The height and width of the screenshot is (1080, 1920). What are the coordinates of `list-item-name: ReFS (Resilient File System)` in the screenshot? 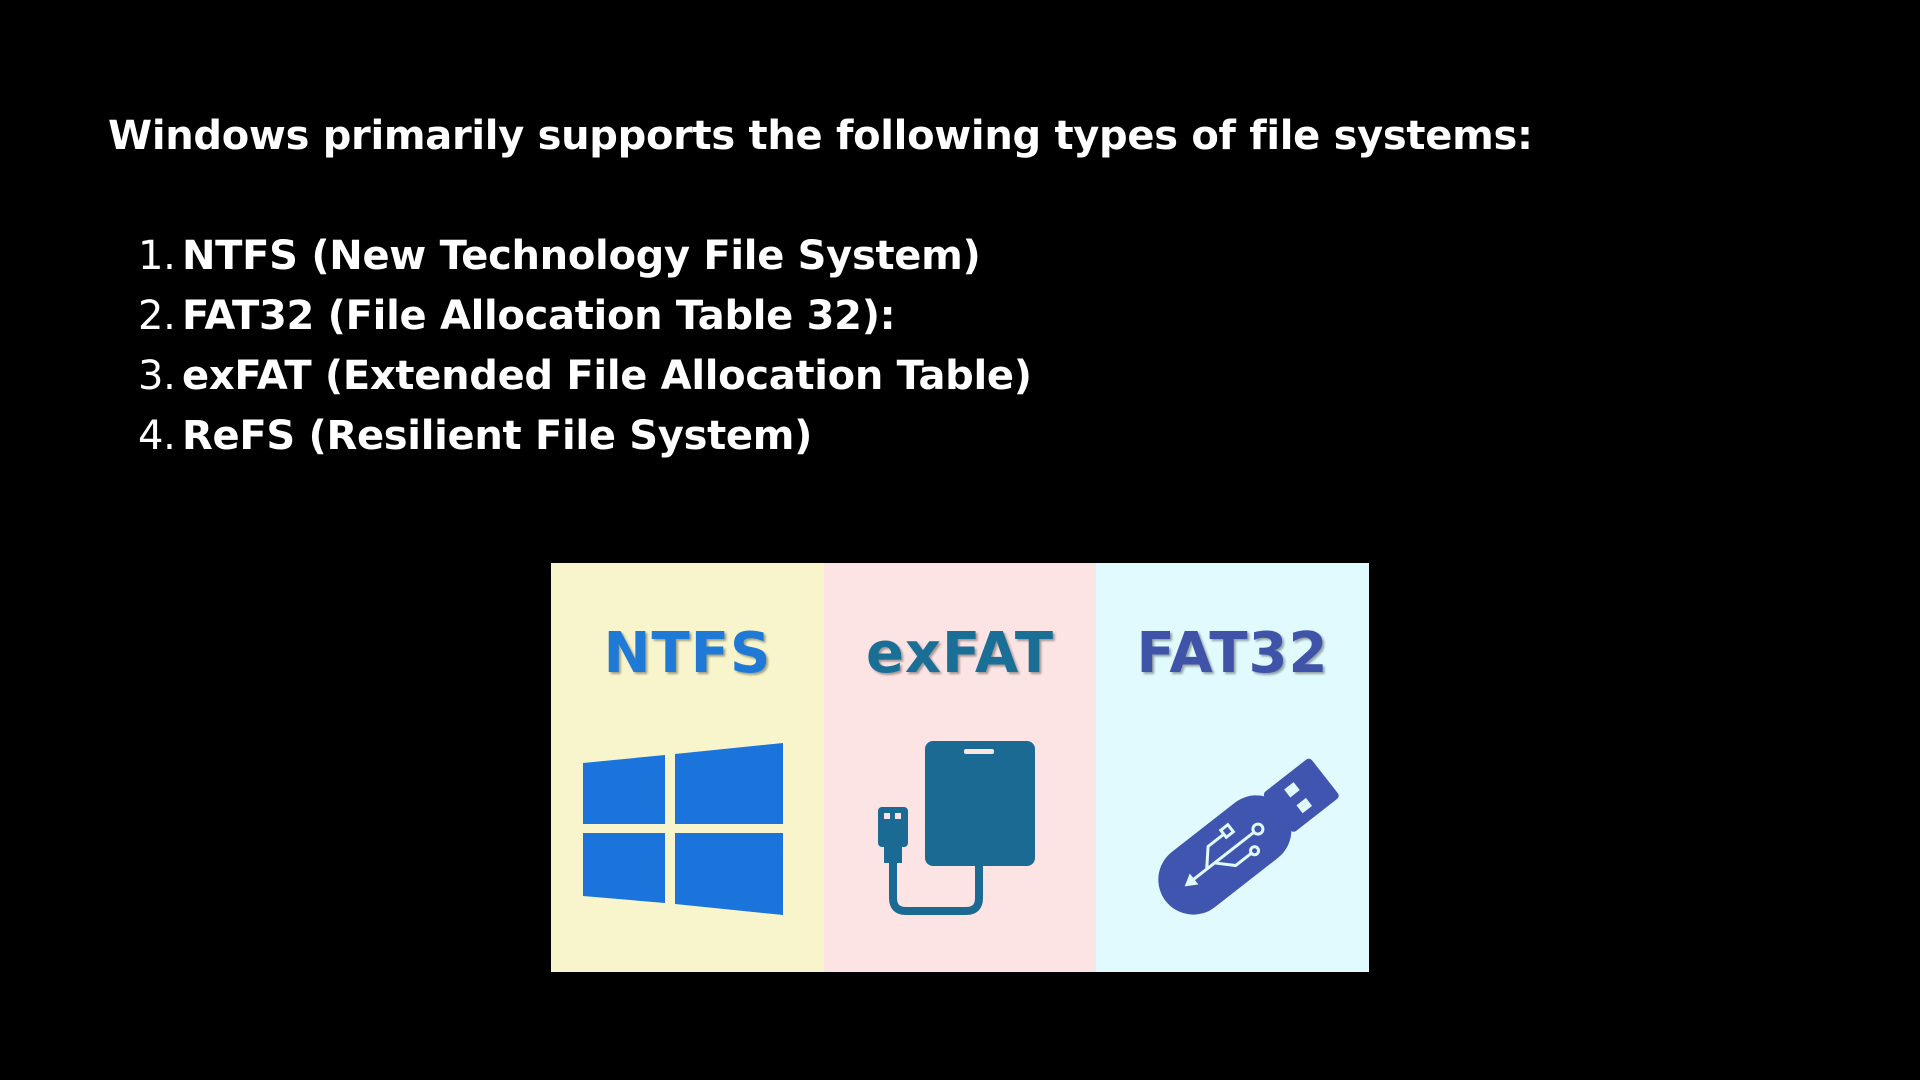 It's located at (497, 436).